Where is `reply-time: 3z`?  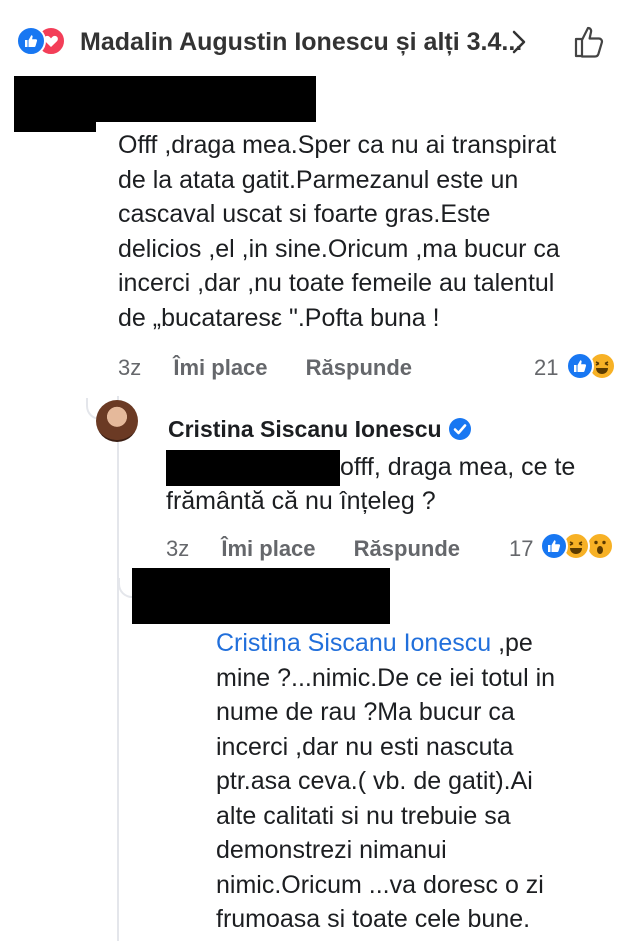
reply-time: 3z is located at coordinates (178, 548).